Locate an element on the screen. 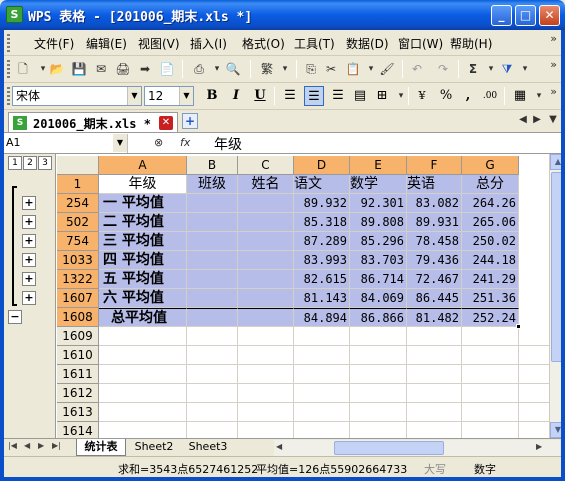 Image resolution: width=565 pixels, height=481 pixels. close-button: ✕ is located at coordinates (549, 15).